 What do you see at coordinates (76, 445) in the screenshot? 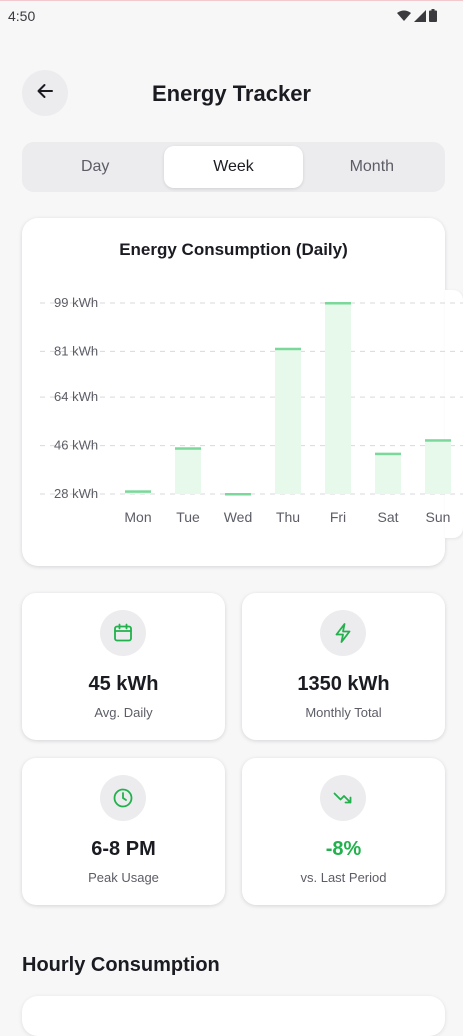
I see `y-tick-label: 46 kWh` at bounding box center [76, 445].